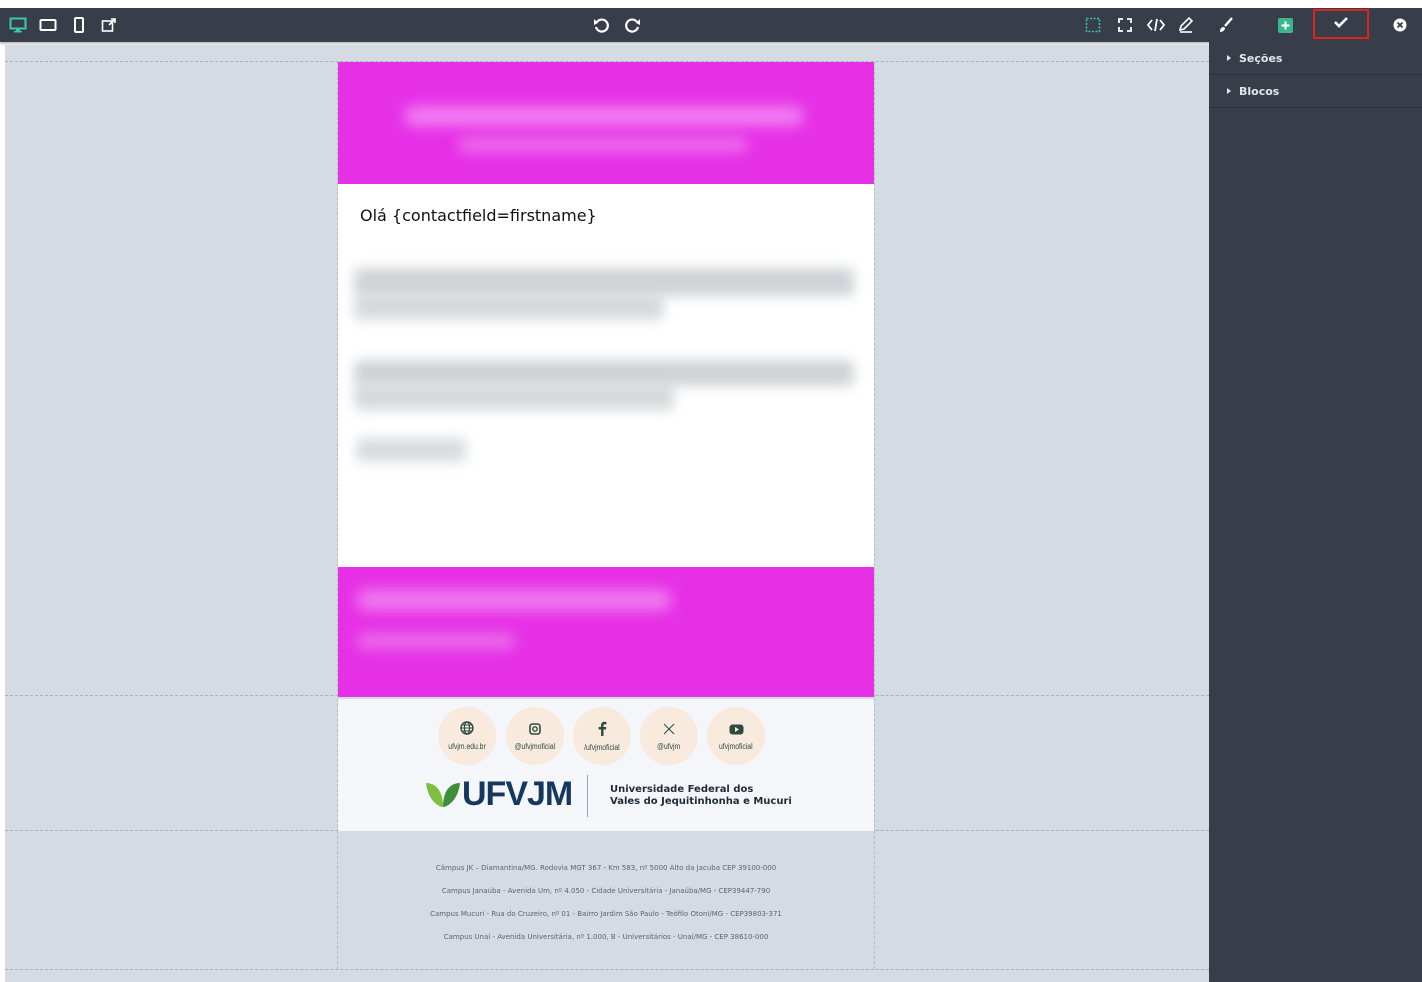 The image size is (1422, 982). What do you see at coordinates (736, 746) in the screenshot?
I see `social-label: ufvjmoficial` at bounding box center [736, 746].